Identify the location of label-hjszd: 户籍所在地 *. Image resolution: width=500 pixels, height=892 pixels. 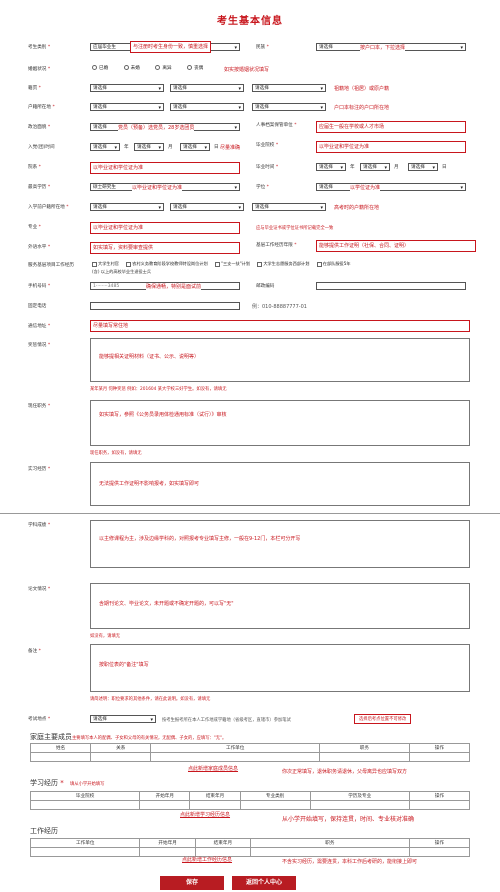
(41, 107).